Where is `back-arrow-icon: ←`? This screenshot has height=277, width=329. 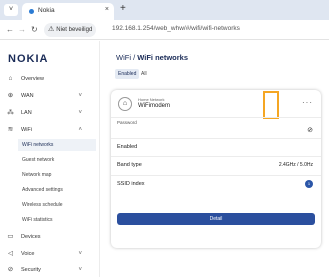 back-arrow-icon: ← is located at coordinates (10, 30).